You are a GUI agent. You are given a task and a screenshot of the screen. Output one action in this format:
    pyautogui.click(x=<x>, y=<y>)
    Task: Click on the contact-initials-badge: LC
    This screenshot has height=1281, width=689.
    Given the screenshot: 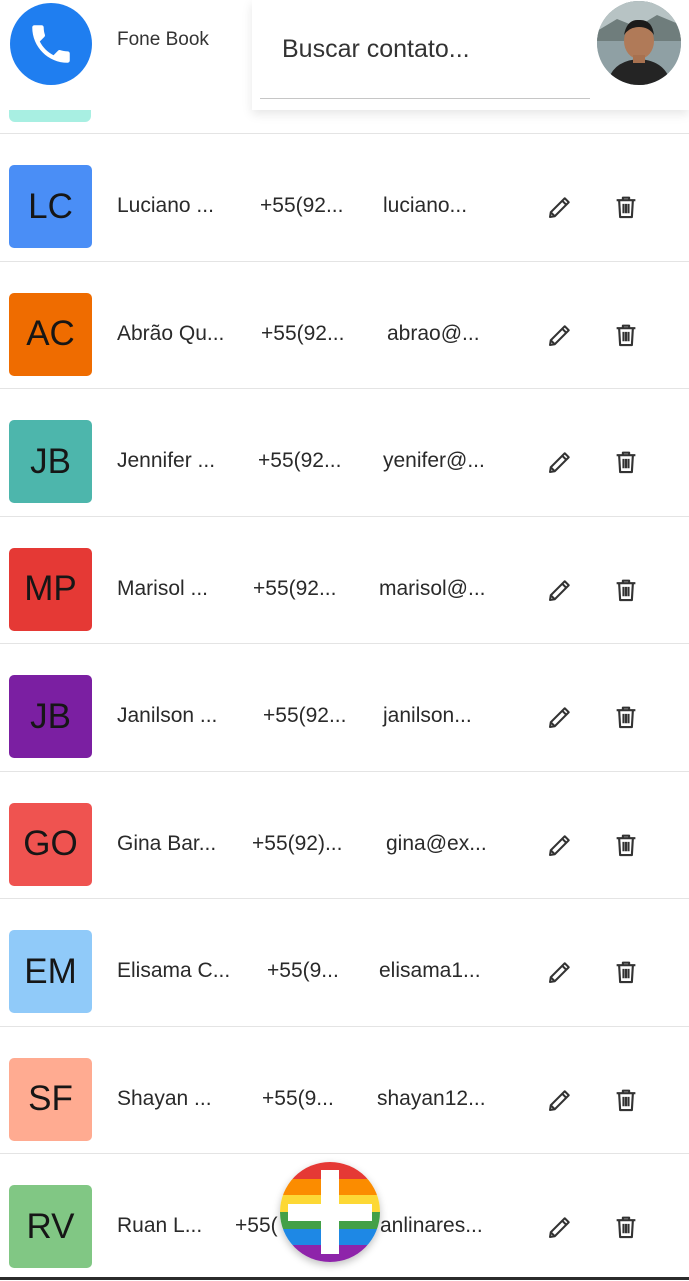 What is the action you would take?
    pyautogui.click(x=50, y=206)
    